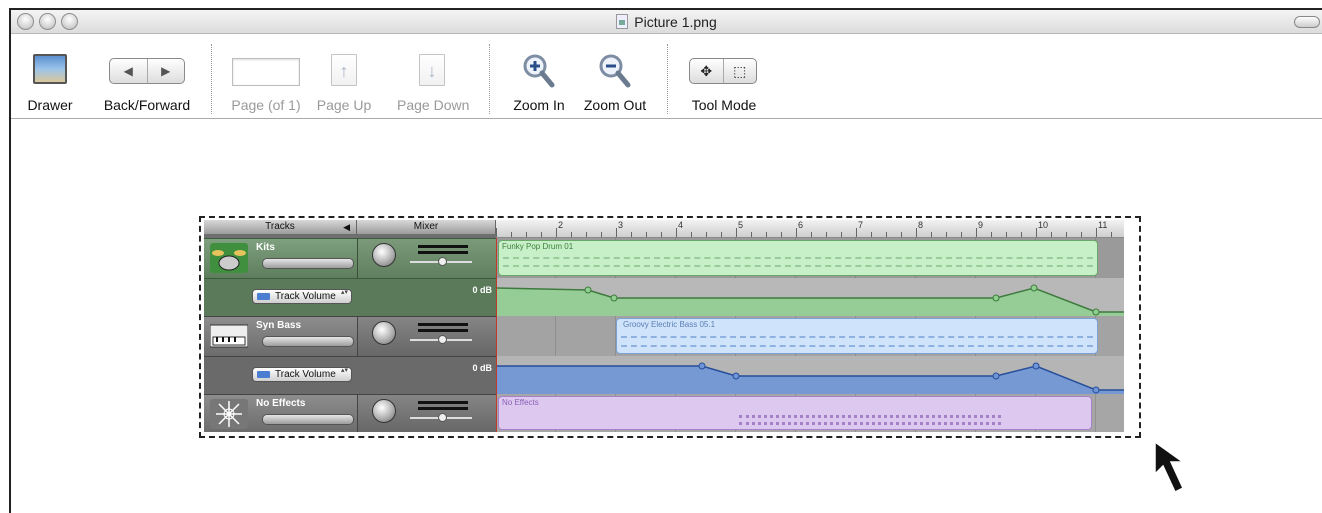  I want to click on back-forward-control: ◀ ▶ Back/Forward, so click(147, 76).